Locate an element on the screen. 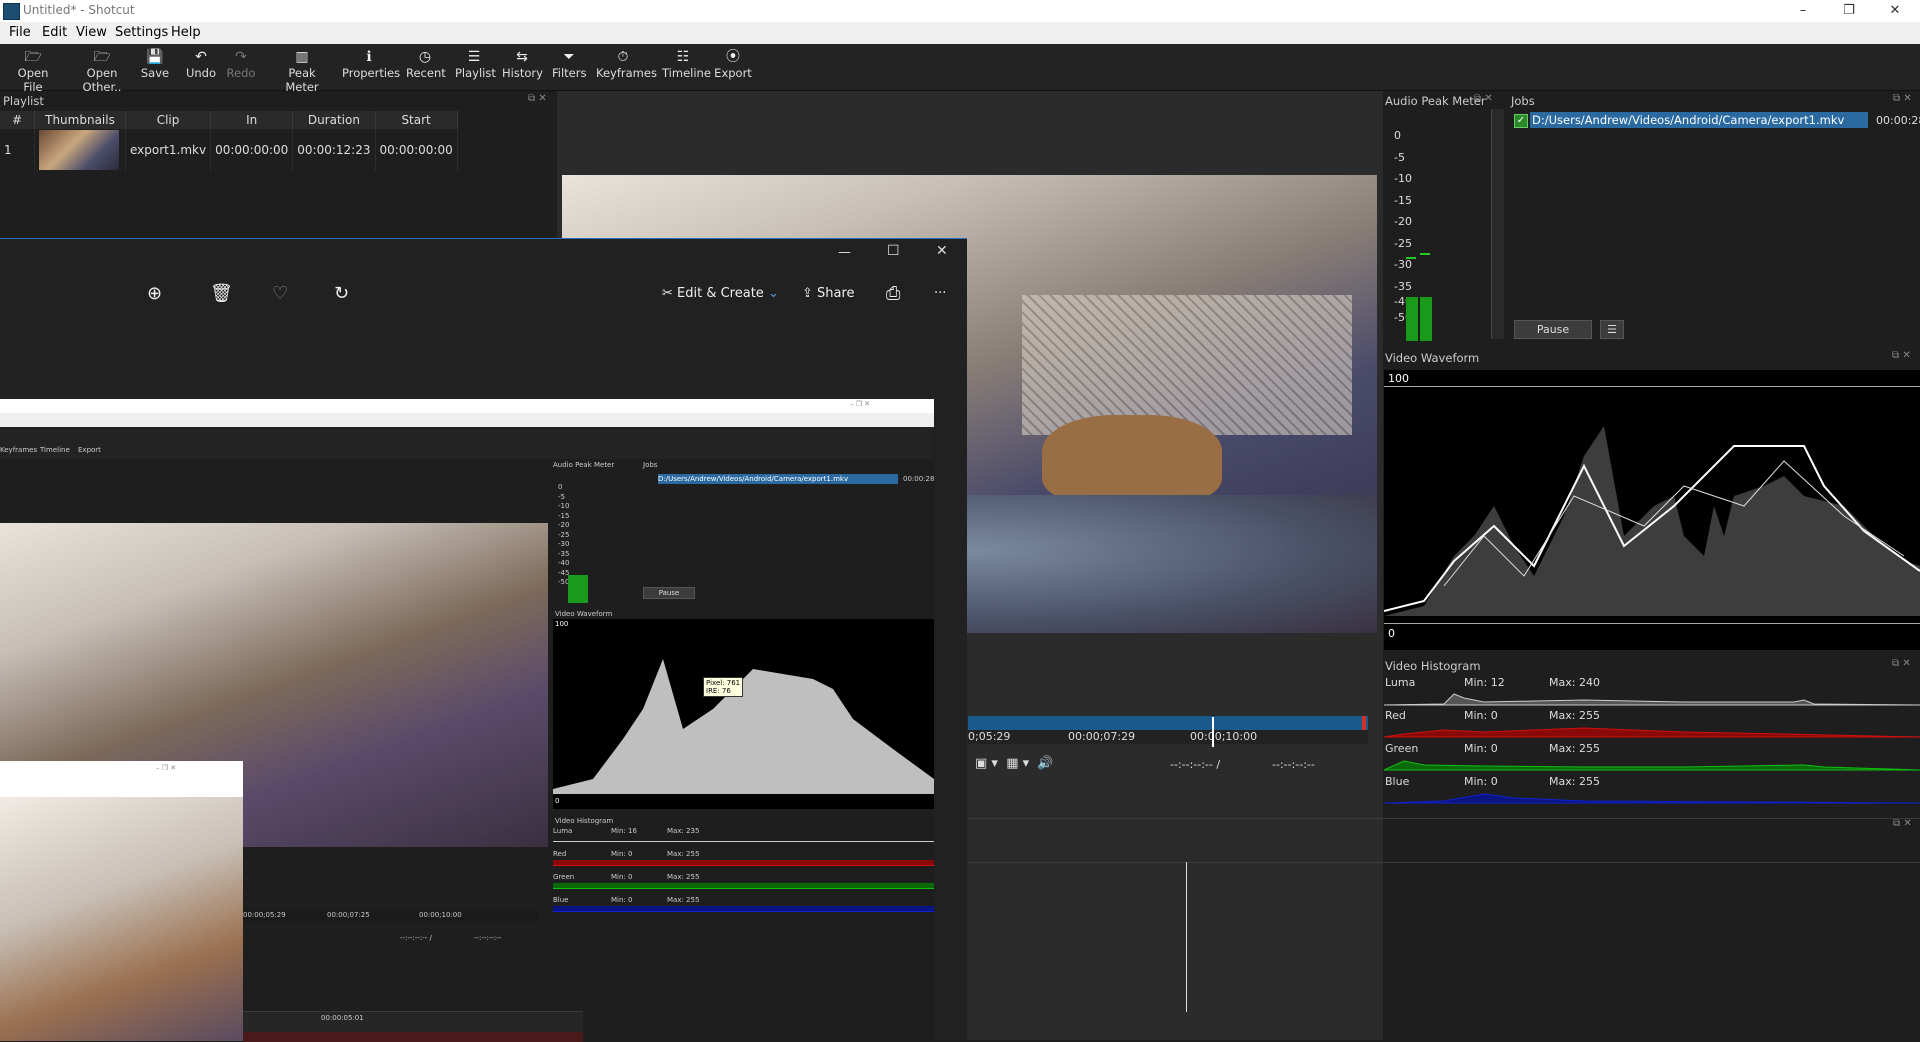  menu-file: File is located at coordinates (20, 32).